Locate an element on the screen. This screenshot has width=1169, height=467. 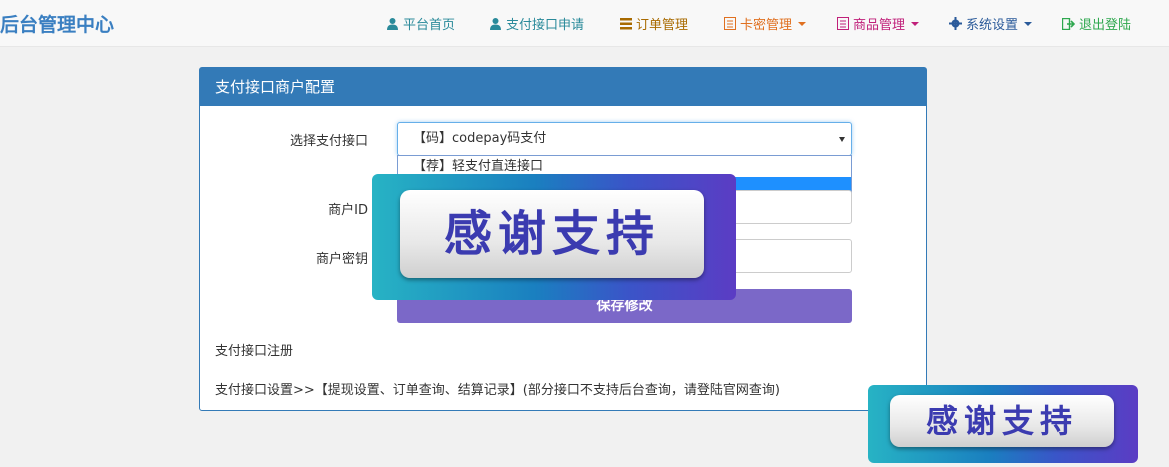
nav-home: 平台首页 is located at coordinates (420, 23).